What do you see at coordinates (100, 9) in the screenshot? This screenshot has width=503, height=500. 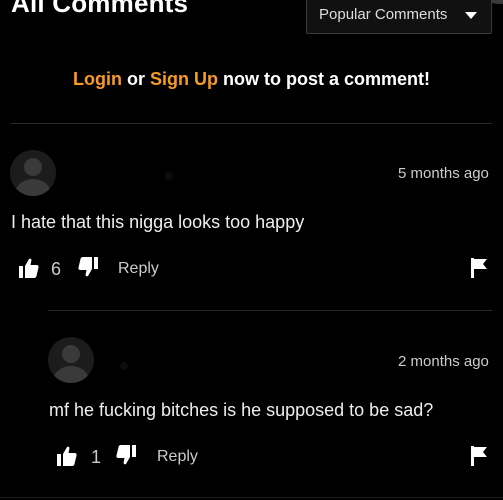 I see `page-title: All Comments` at bounding box center [100, 9].